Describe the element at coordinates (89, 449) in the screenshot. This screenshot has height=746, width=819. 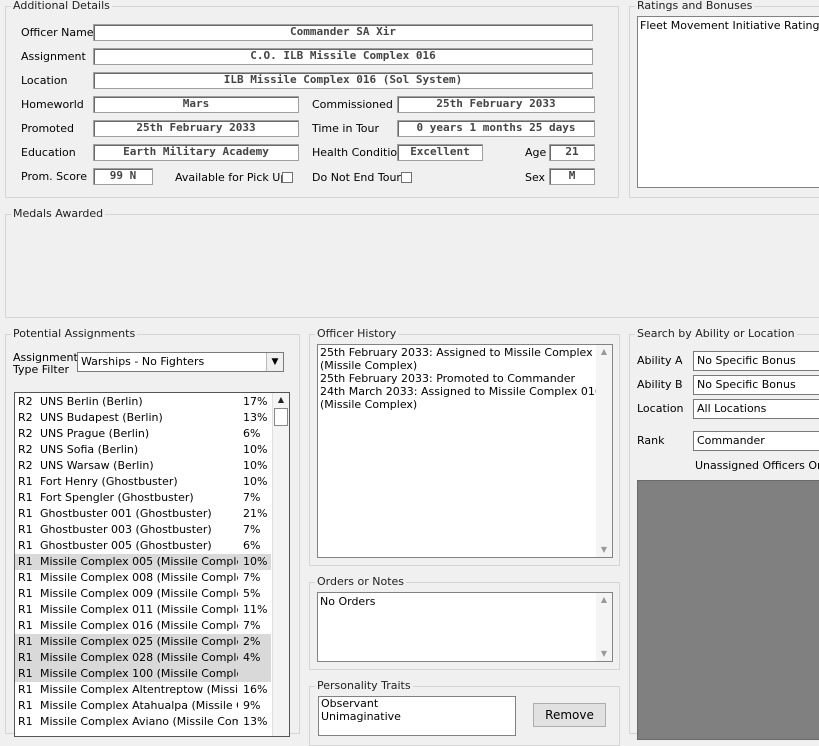
I see `assignment-name: UNS Sofia (Berlin)` at that location.